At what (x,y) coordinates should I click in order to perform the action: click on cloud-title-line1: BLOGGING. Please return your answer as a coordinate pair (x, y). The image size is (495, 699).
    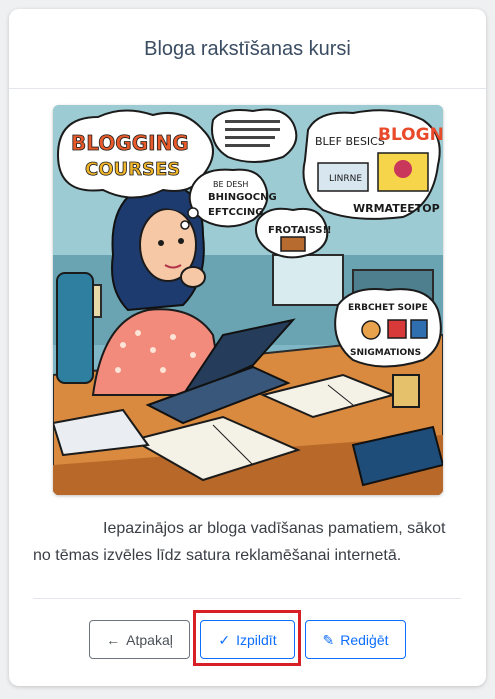
    Looking at the image, I should click on (130, 143).